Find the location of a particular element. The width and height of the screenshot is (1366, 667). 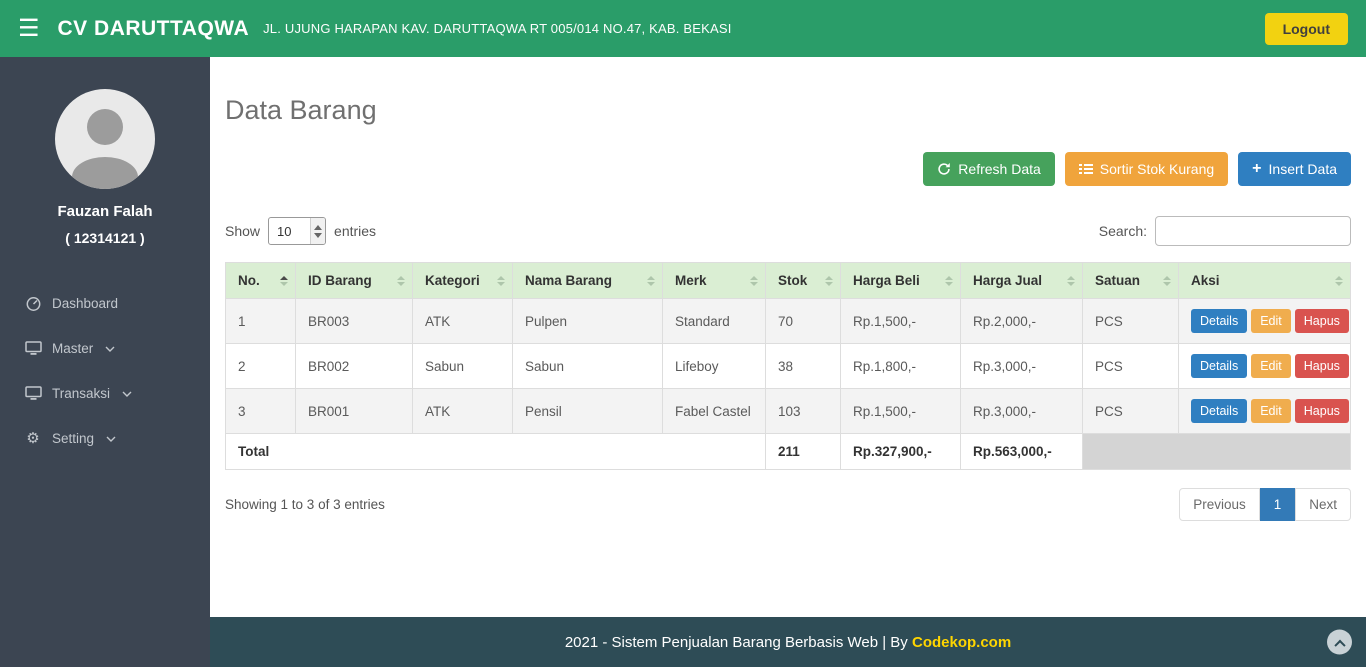

column-header-kategori: Kategori is located at coordinates (462, 280).